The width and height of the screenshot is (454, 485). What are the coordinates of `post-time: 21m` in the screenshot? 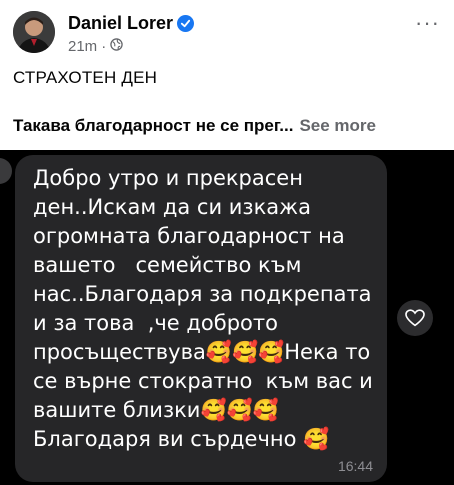 It's located at (82, 46).